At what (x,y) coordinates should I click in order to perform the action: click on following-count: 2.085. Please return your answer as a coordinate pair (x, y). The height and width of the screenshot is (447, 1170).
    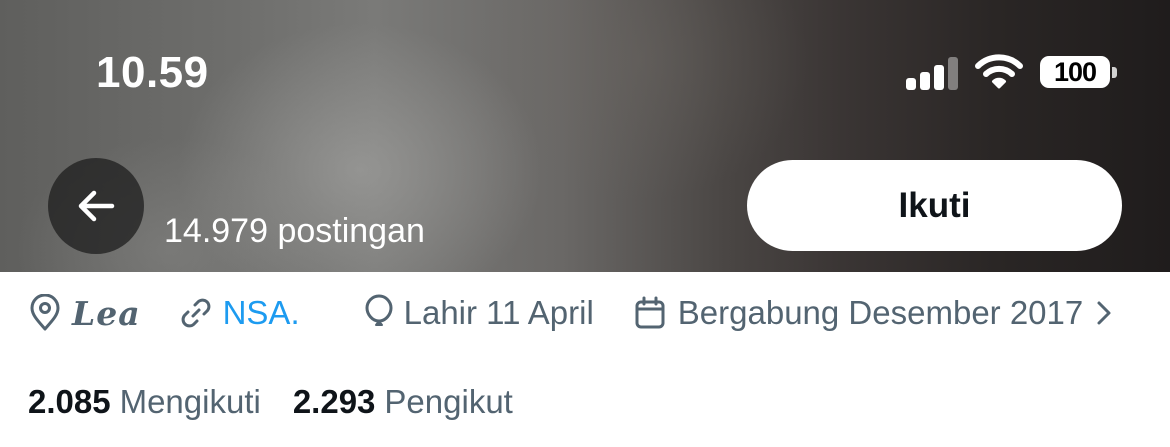
    Looking at the image, I should click on (69, 401).